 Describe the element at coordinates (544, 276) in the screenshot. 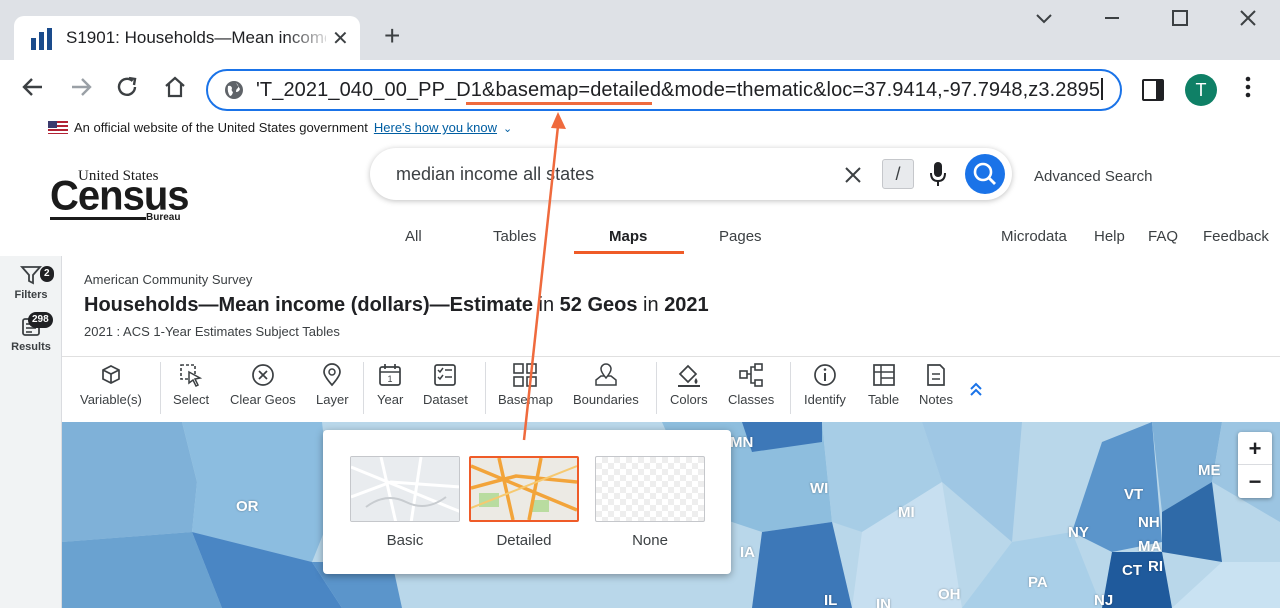

I see `annotation-arrow` at that location.